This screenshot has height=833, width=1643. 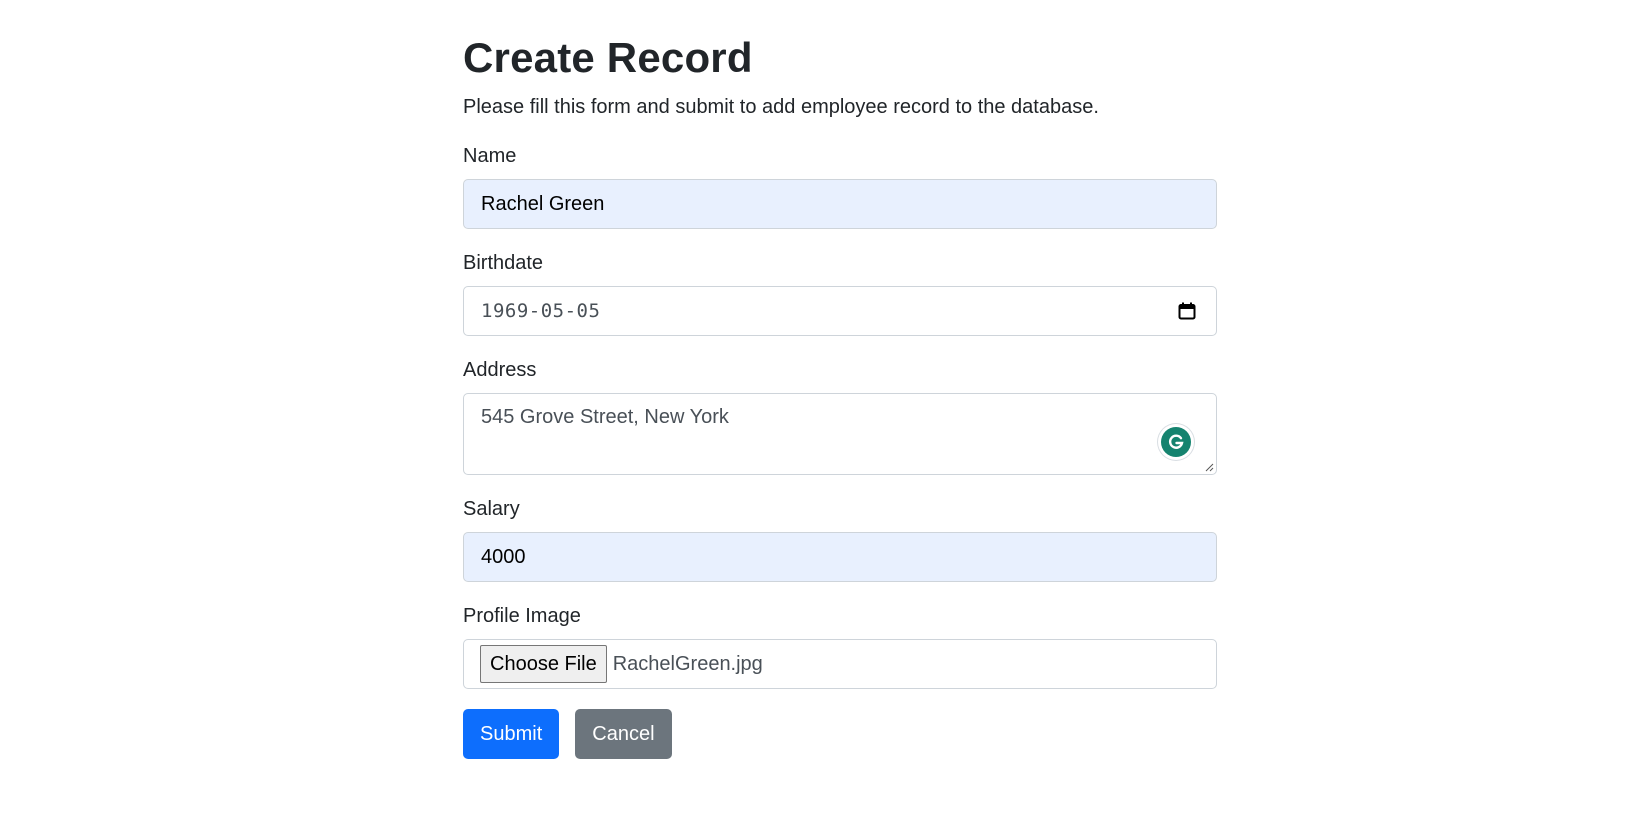 What do you see at coordinates (1209, 467) in the screenshot?
I see `resize-handle-icon` at bounding box center [1209, 467].